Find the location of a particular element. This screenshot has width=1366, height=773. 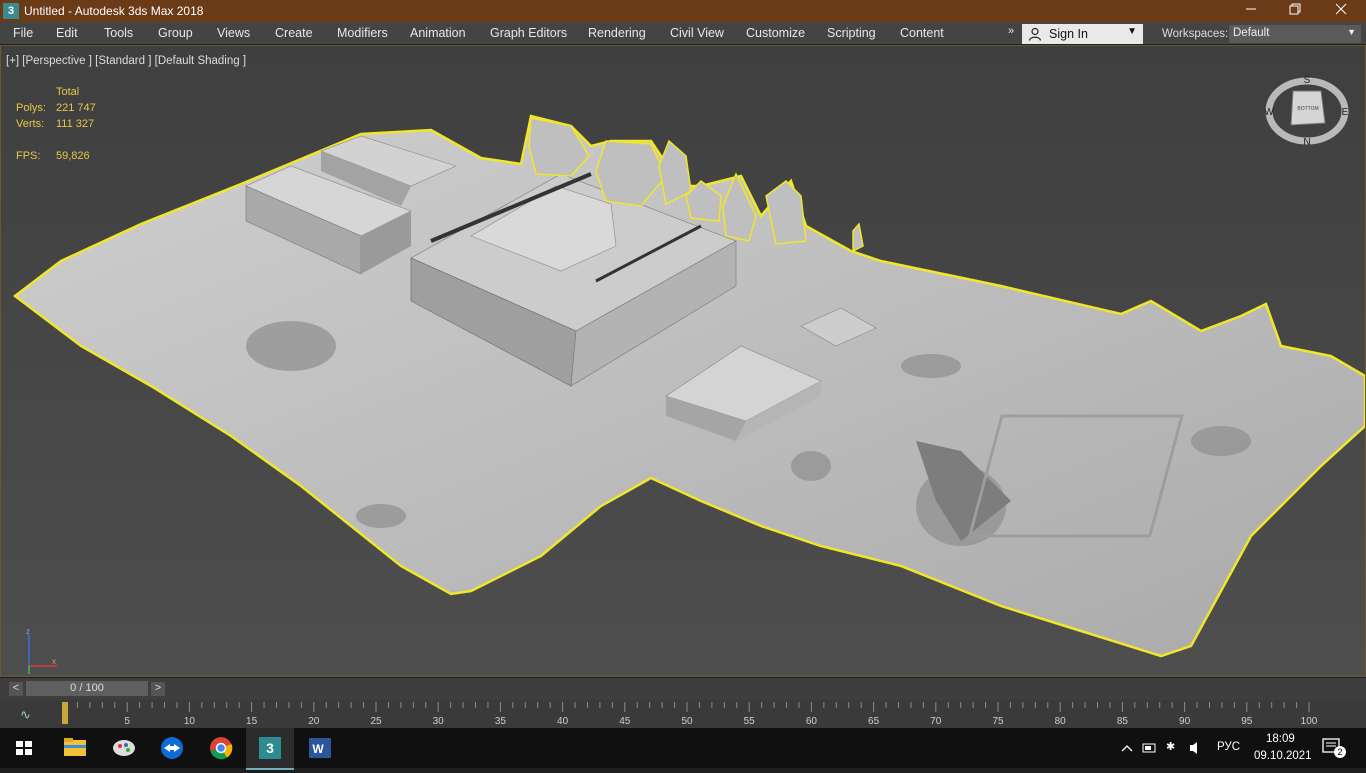

minimize-button is located at coordinates (1251, 11).